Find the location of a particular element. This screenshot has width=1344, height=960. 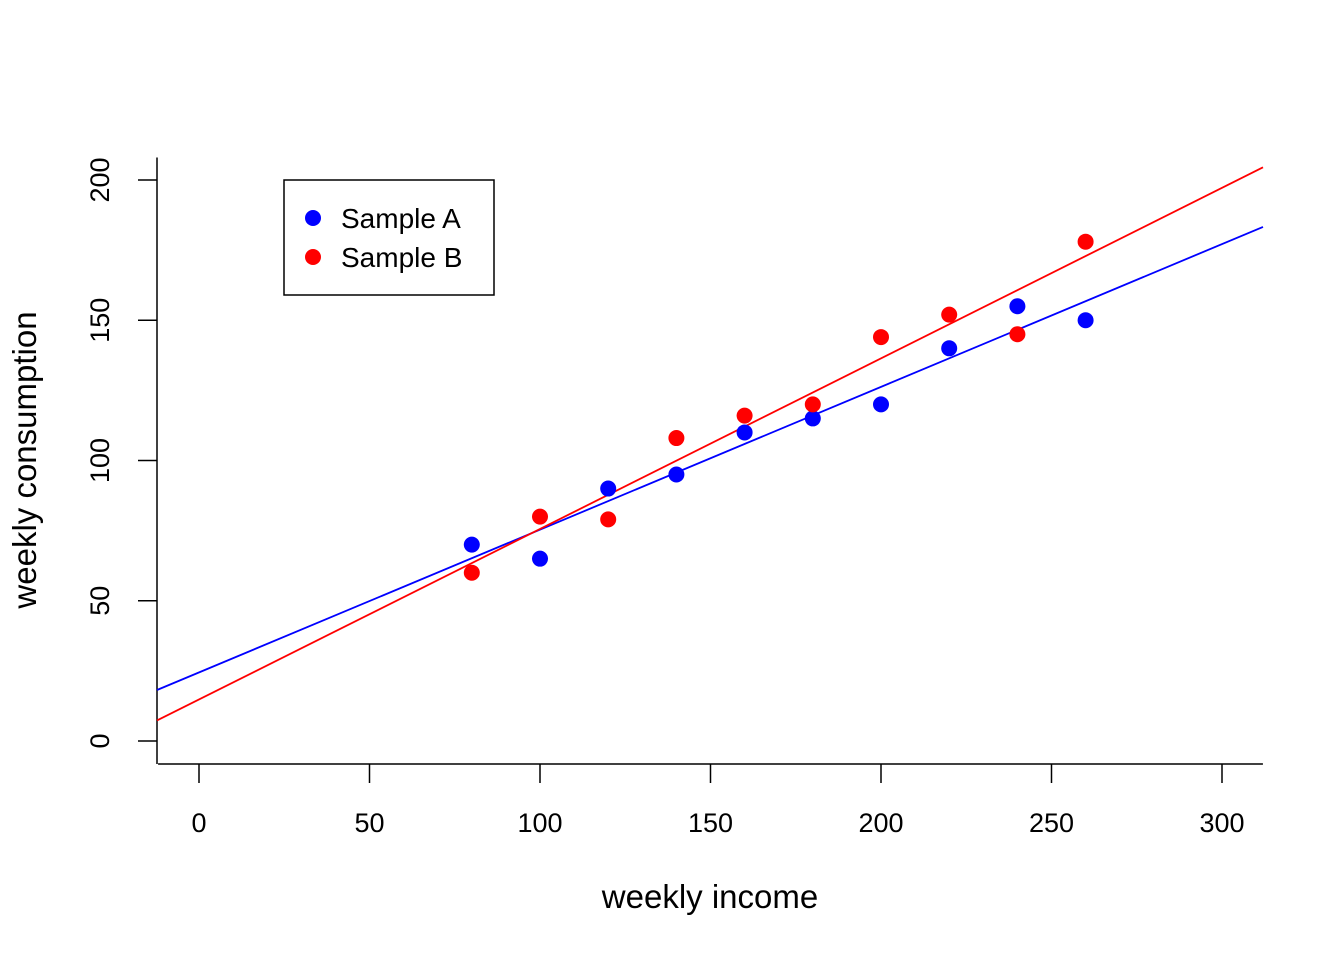

legend-box is located at coordinates (389, 237).